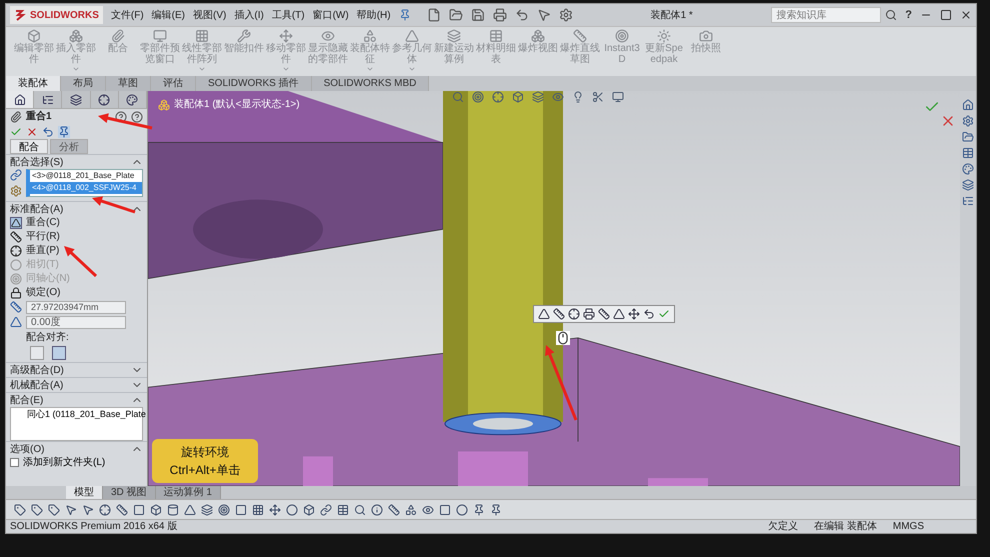 This screenshot has width=990, height=557. I want to click on info-icon, so click(377, 510).